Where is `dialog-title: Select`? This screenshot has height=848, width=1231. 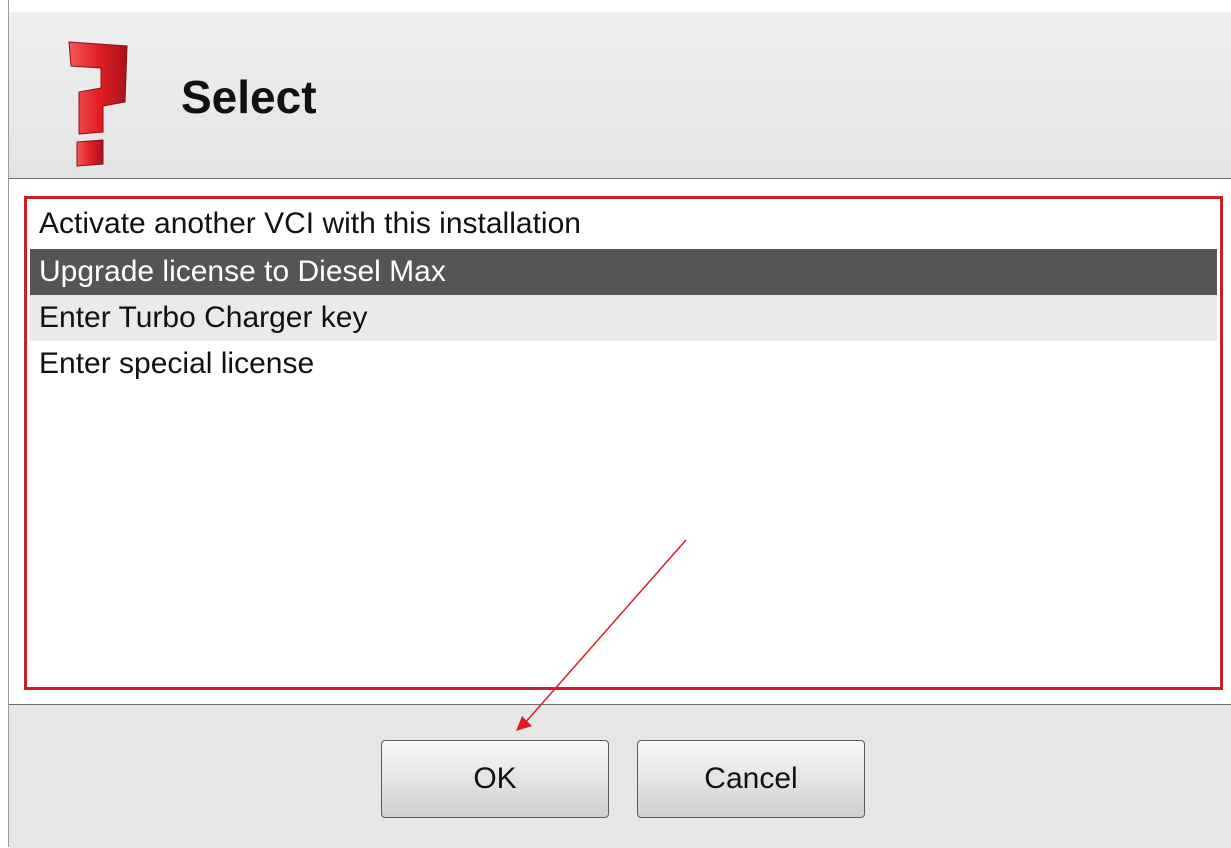
dialog-title: Select is located at coordinates (249, 97).